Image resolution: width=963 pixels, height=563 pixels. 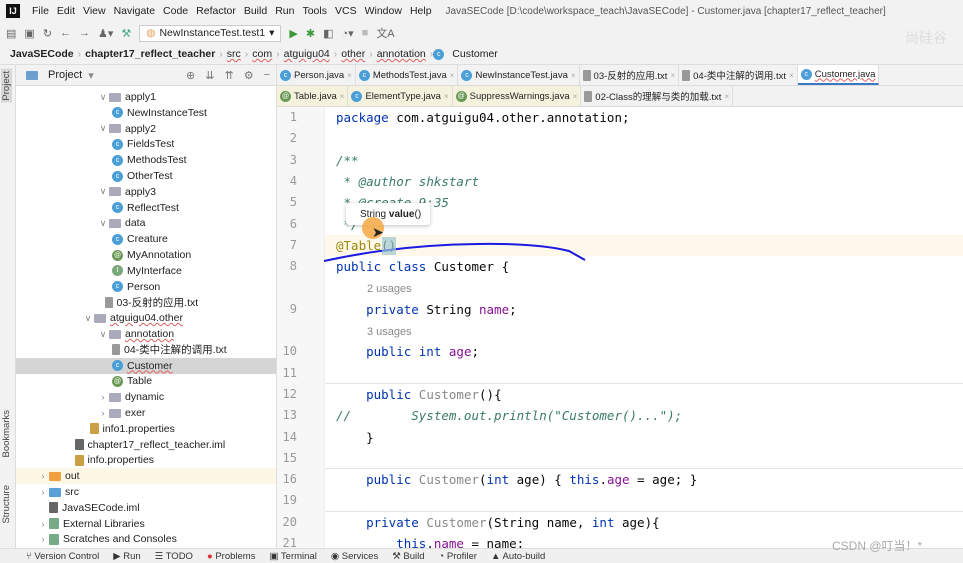 What do you see at coordinates (146, 129) in the screenshot?
I see `tree-item: ∨ apply2` at bounding box center [146, 129].